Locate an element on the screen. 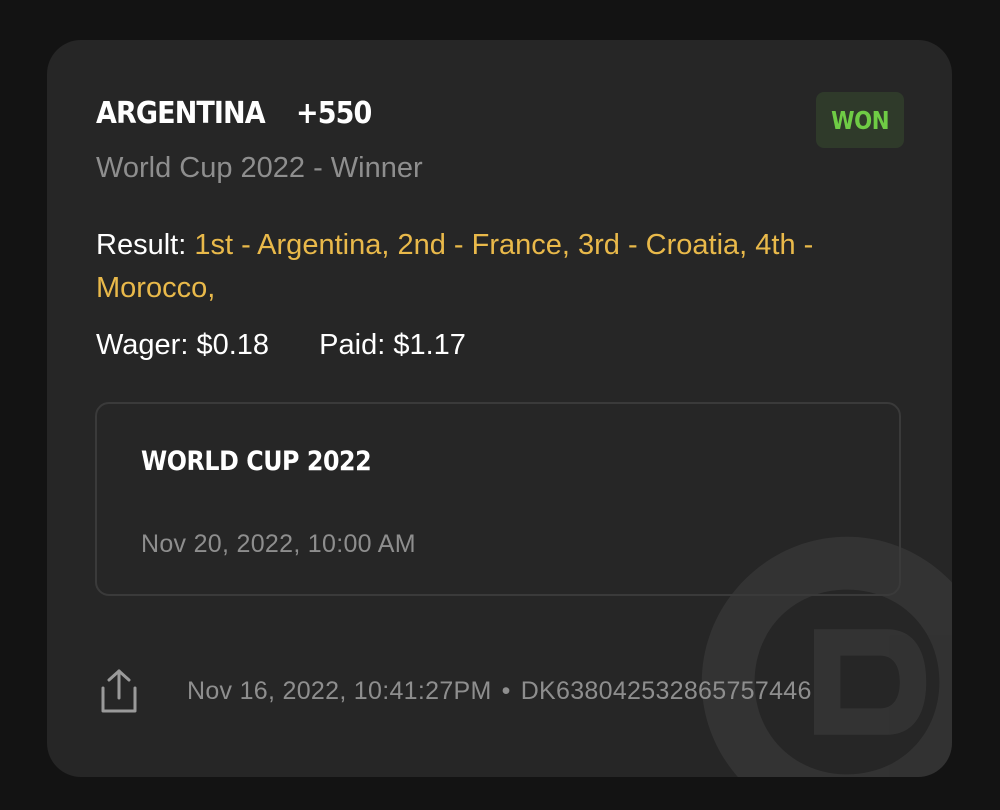  paid-value: $1.17 is located at coordinates (429, 345).